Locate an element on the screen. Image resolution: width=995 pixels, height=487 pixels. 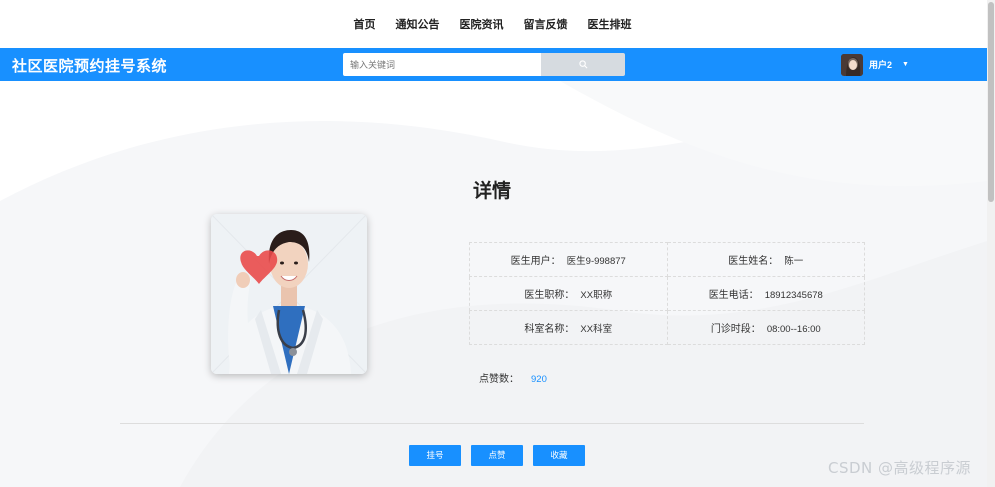
top-navigation: 首页 通知公告 医院资讯 留言反馈 医生排班 is located at coordinates (492, 24).